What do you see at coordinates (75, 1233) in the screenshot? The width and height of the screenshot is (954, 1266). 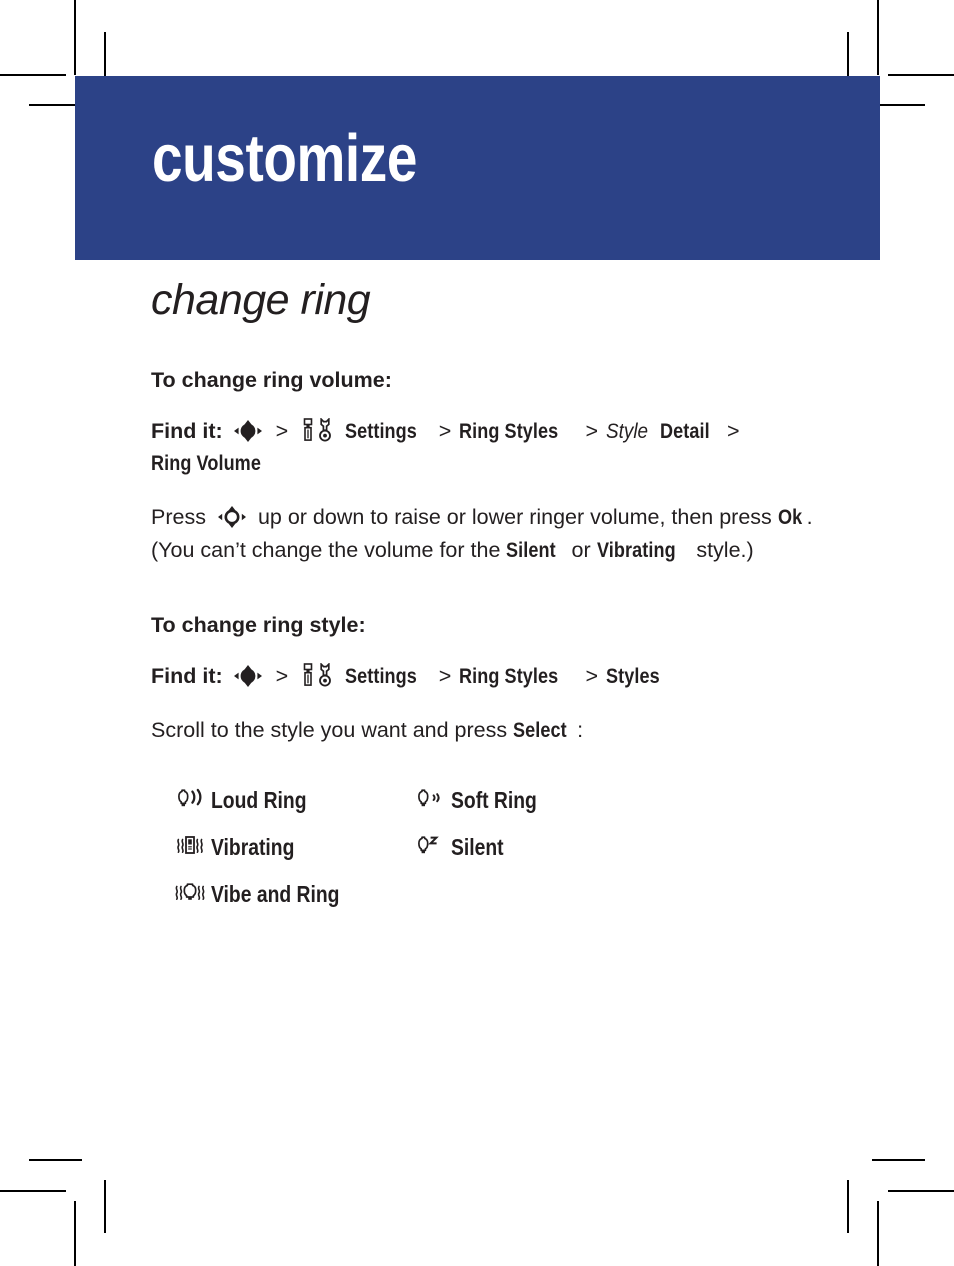 I see `crop-mark-bottom-left-vertical` at bounding box center [75, 1233].